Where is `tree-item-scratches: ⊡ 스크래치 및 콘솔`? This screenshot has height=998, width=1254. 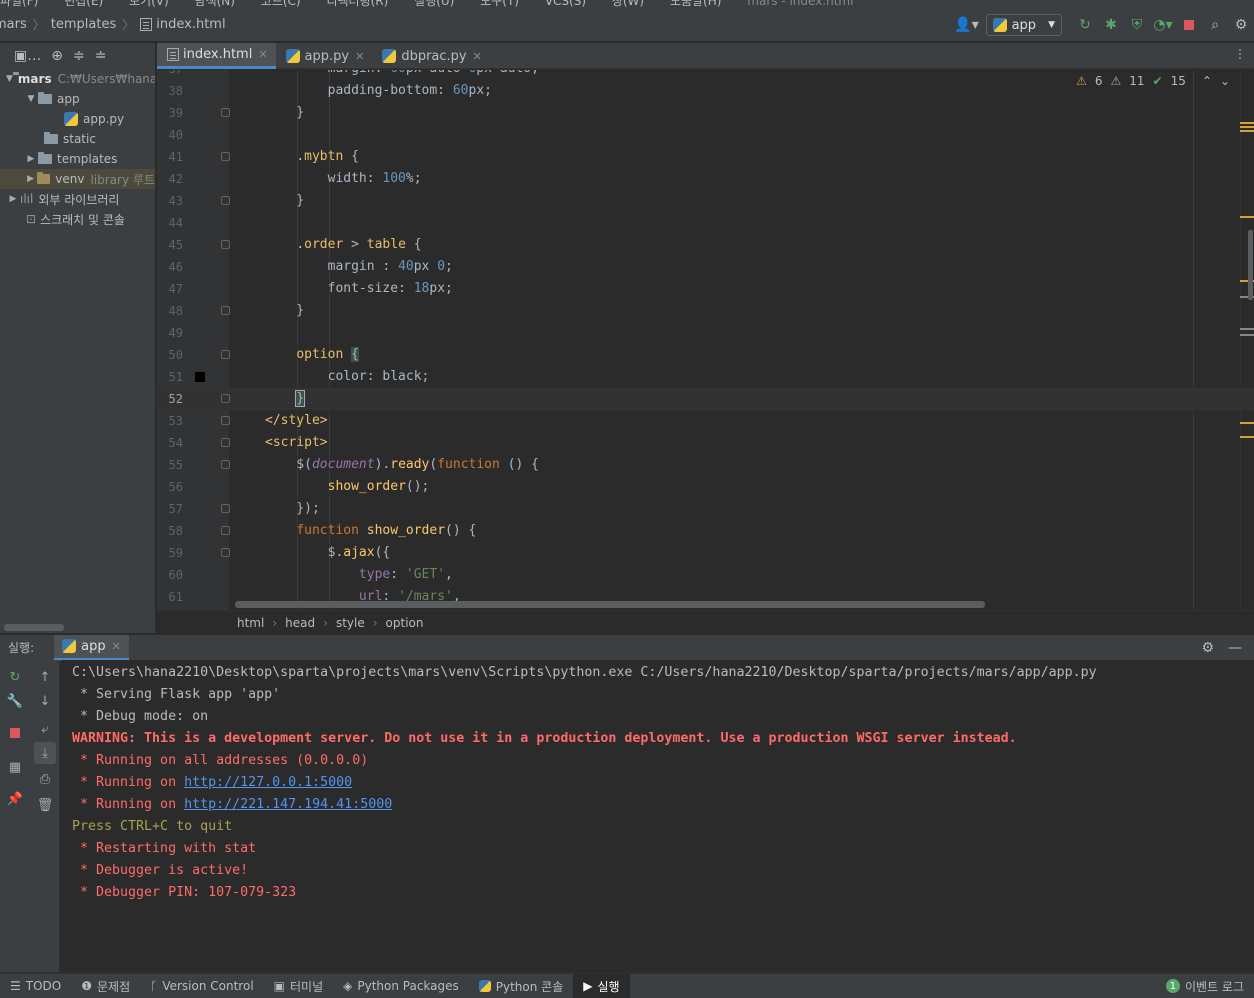 tree-item-scratches: ⊡ 스크래치 및 콘솔 is located at coordinates (77, 219).